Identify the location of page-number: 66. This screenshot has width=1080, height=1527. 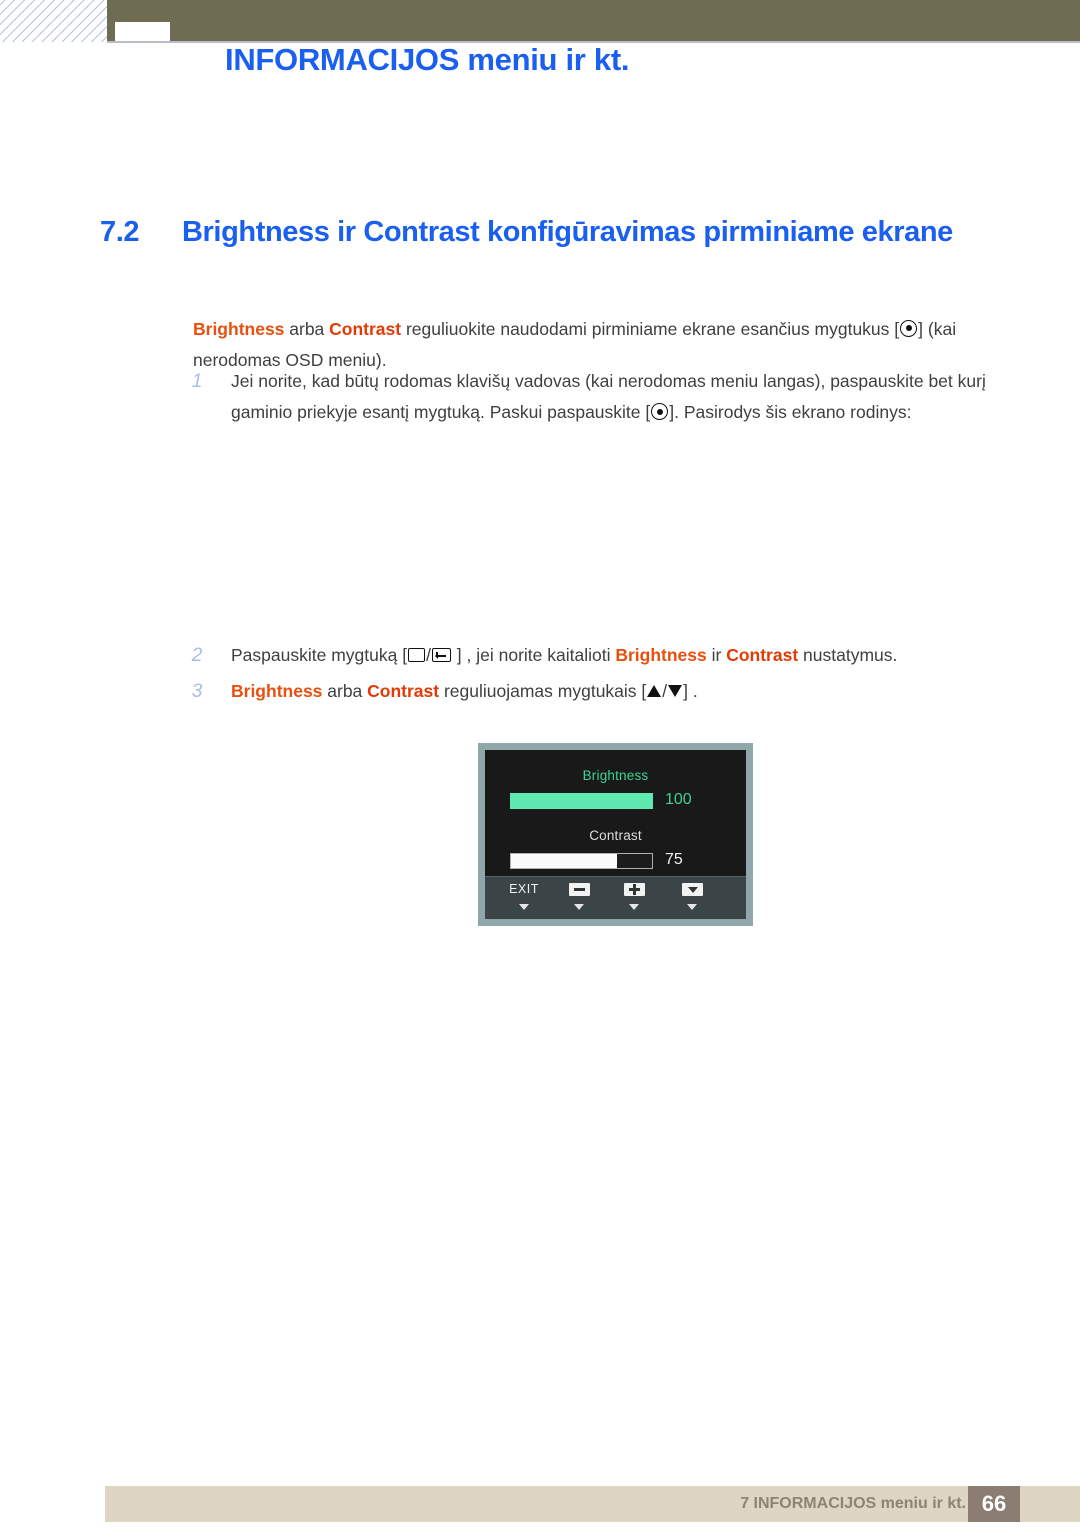
(994, 1503).